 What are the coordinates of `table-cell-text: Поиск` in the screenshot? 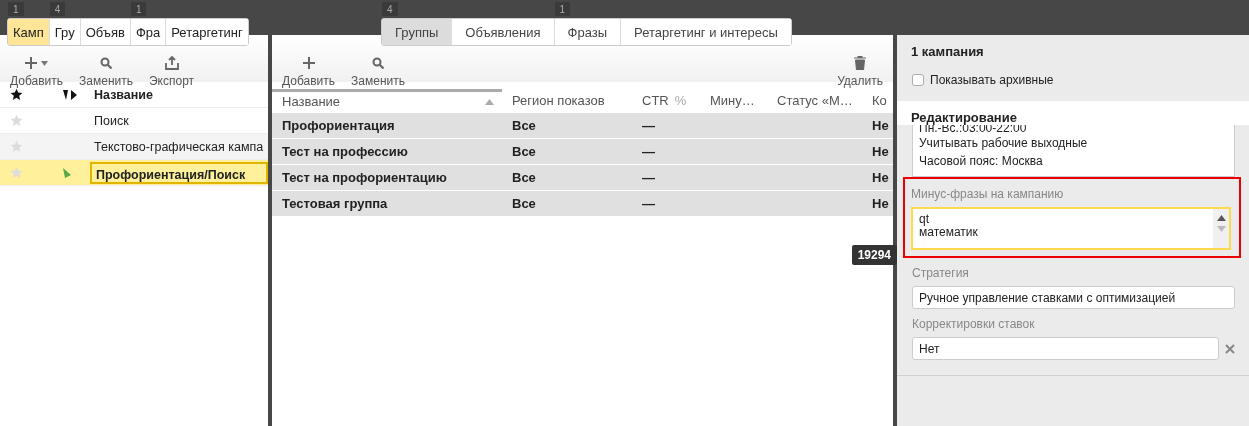 It's located at (111, 121).